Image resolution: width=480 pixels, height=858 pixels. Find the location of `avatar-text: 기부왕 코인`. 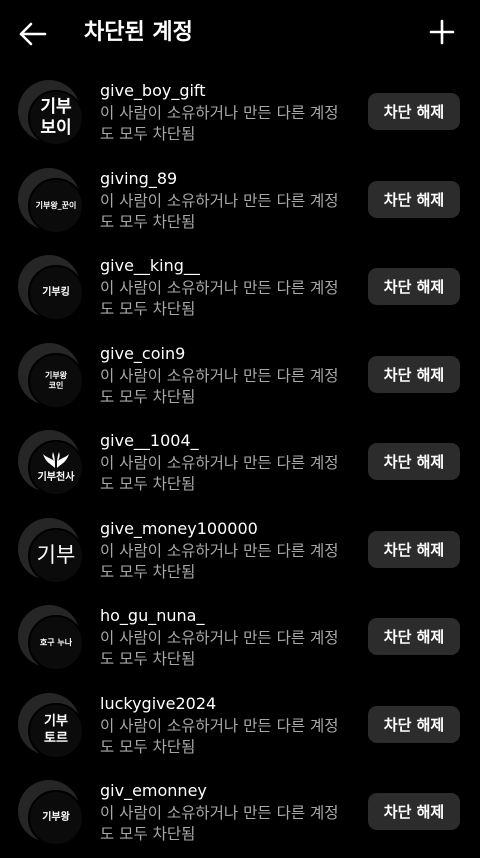

avatar-text: 기부왕 코인 is located at coordinates (56, 380).